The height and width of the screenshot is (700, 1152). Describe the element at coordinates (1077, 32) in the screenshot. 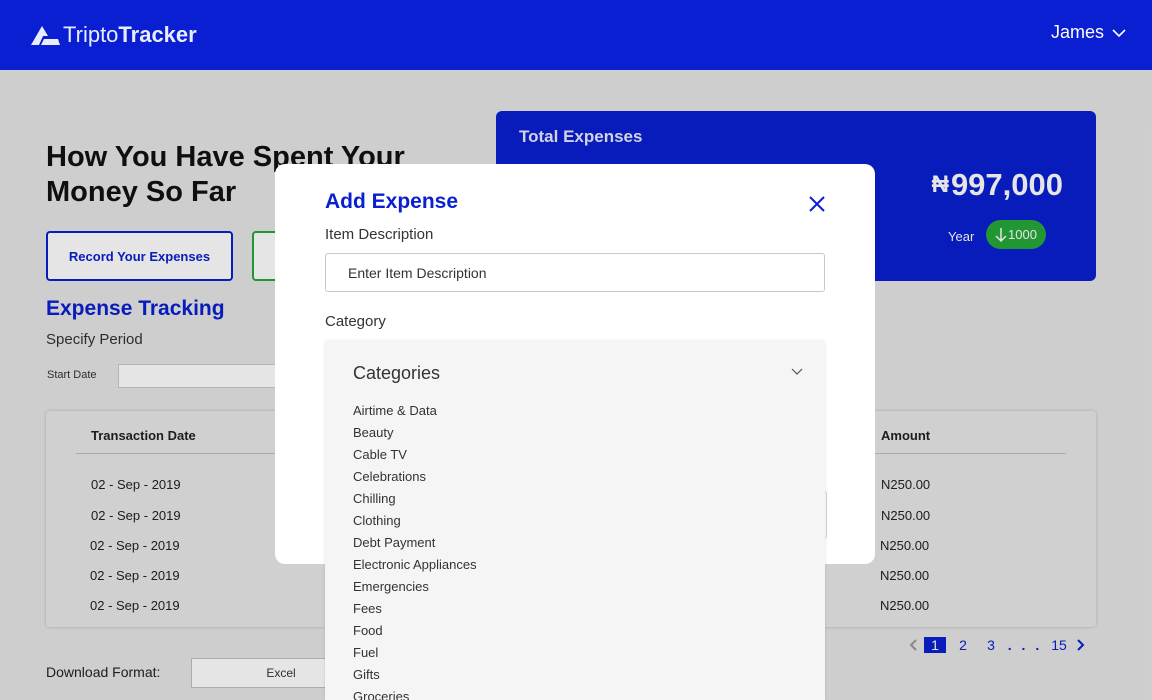

I see `user-name: James` at that location.